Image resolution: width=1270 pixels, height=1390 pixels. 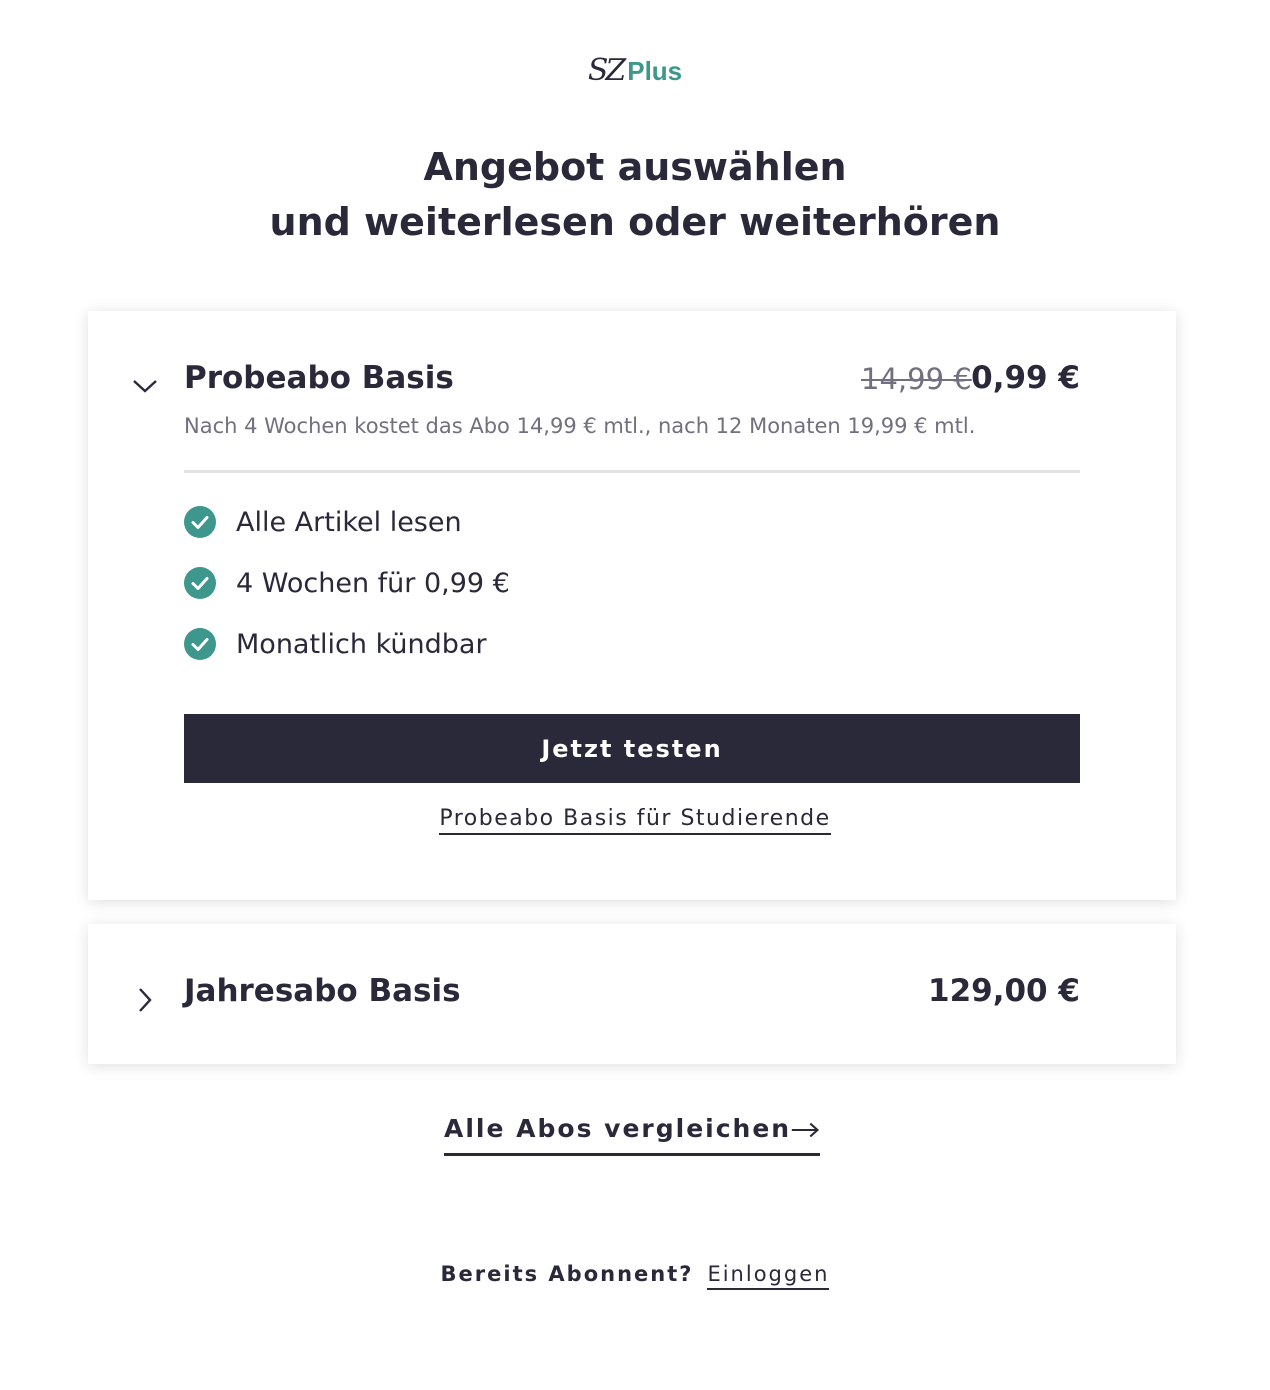 I want to click on divider, so click(x=632, y=471).